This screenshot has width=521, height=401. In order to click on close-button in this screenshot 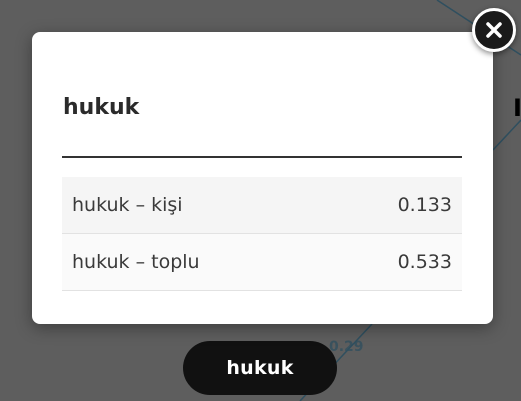, I will do `click(494, 30)`.